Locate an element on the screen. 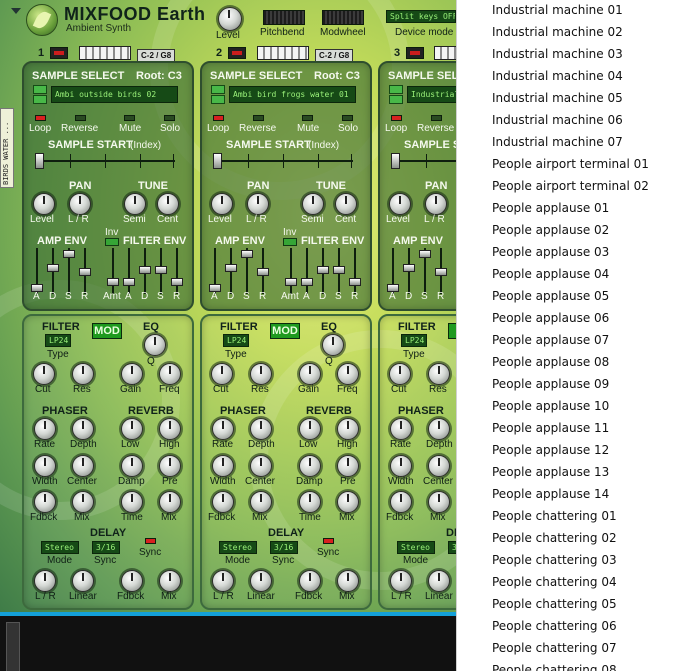 This screenshot has width=674, height=671. sample-list-item: People applause 07 is located at coordinates (565, 341).